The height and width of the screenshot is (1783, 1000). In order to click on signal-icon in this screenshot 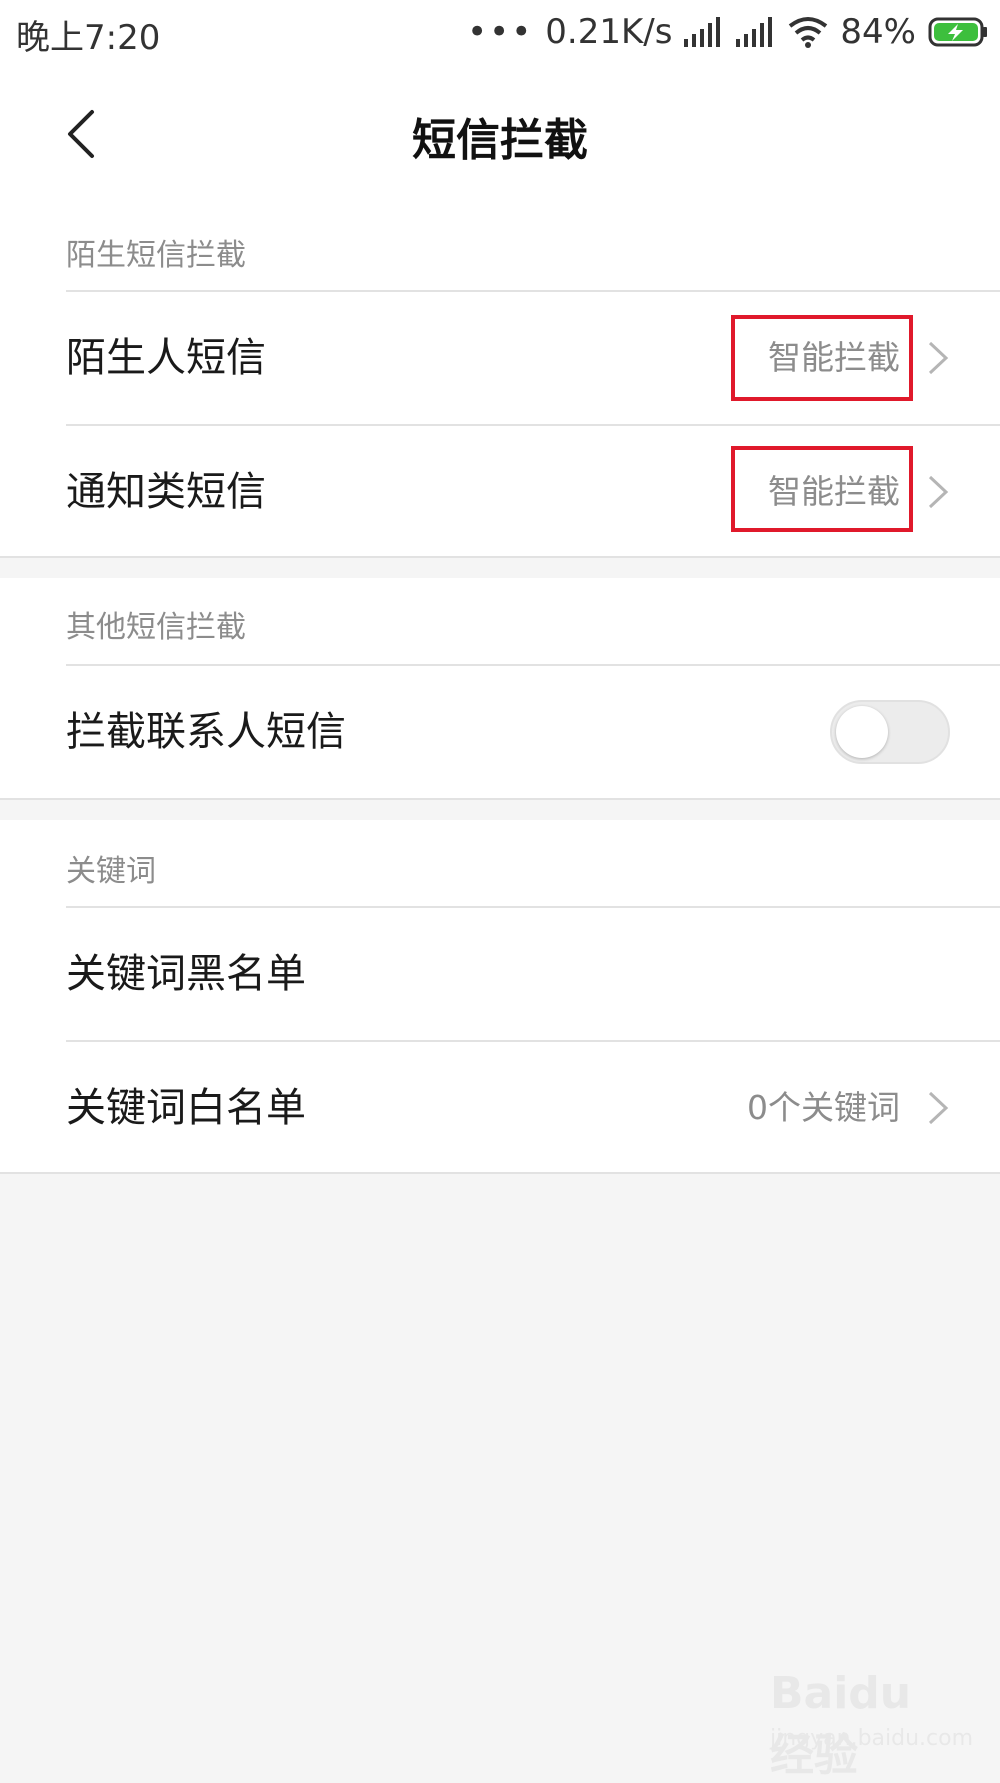, I will do `click(702, 32)`.